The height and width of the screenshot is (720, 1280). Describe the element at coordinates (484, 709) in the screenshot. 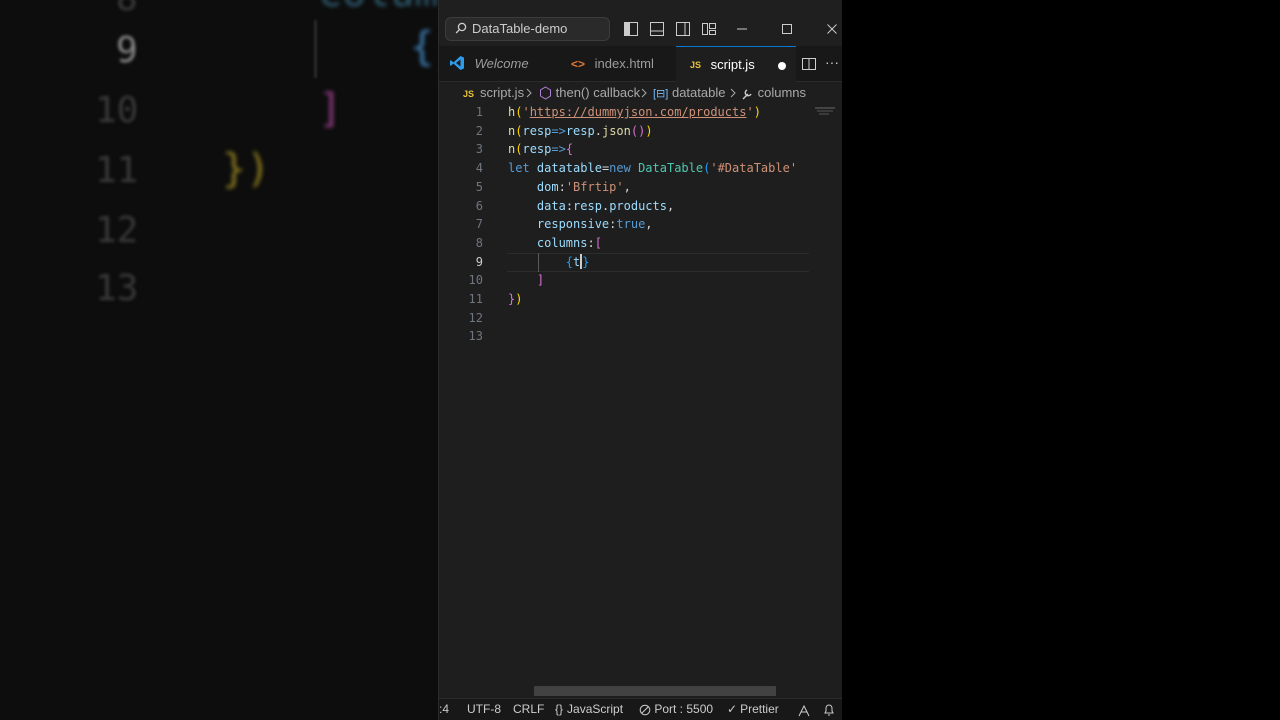

I see `encoding: UTF-8` at that location.